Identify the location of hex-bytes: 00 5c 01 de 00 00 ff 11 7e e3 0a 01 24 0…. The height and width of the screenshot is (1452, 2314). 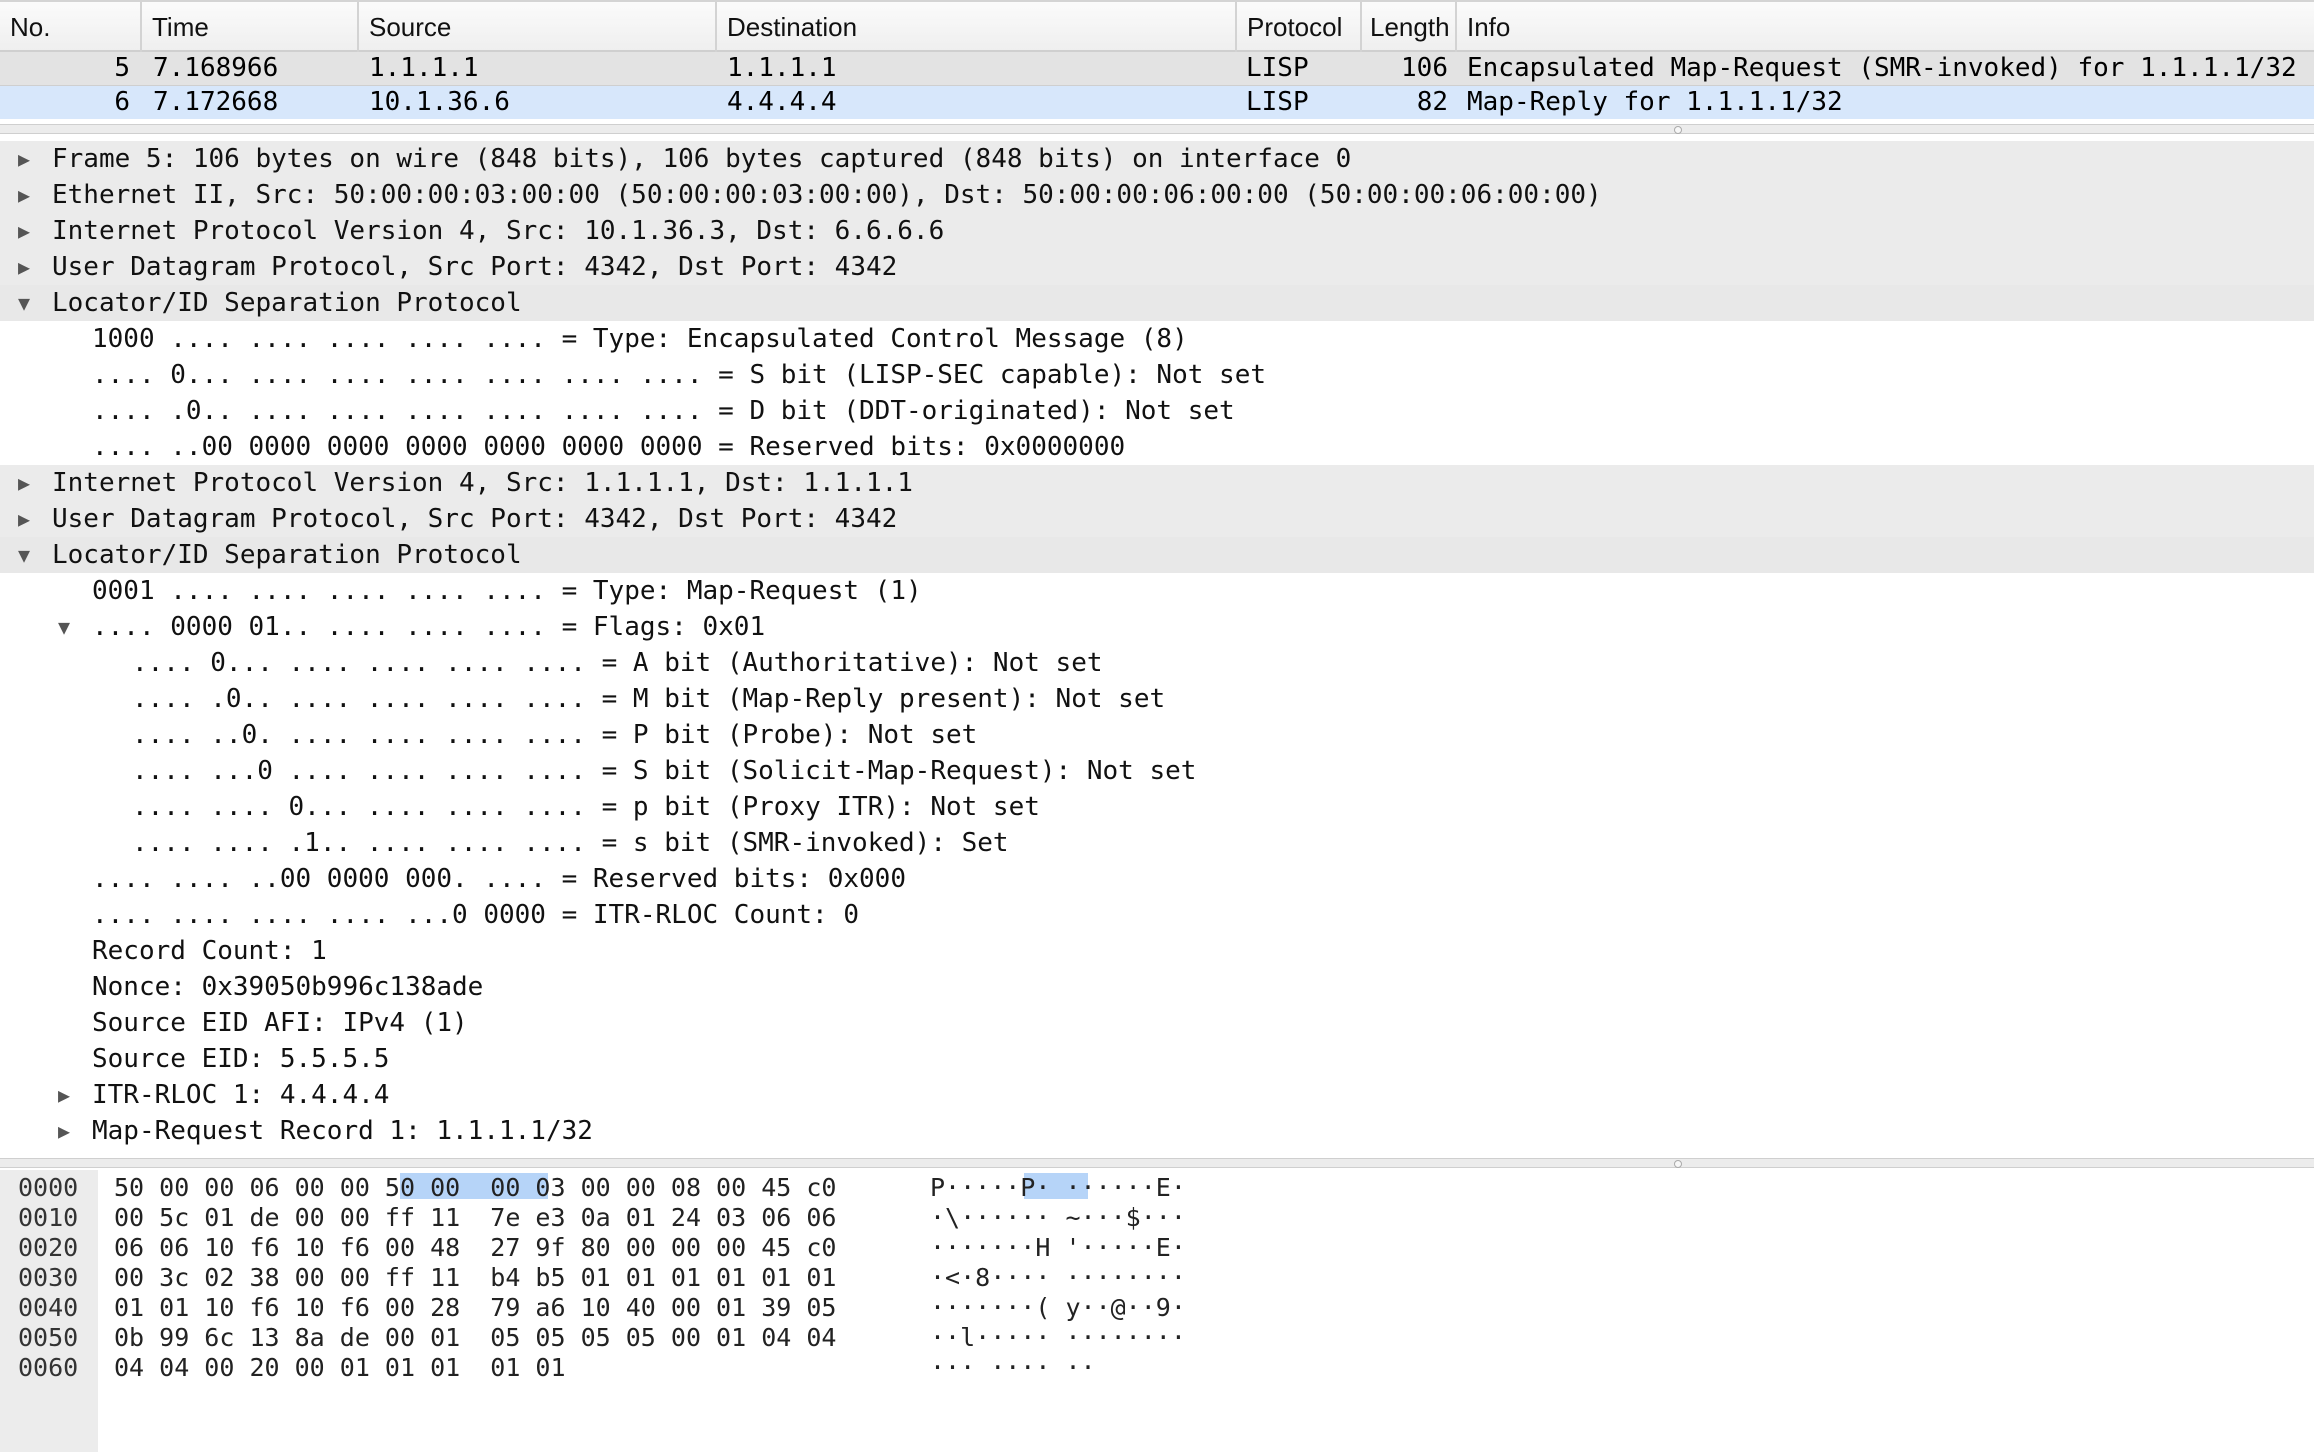
(475, 1218).